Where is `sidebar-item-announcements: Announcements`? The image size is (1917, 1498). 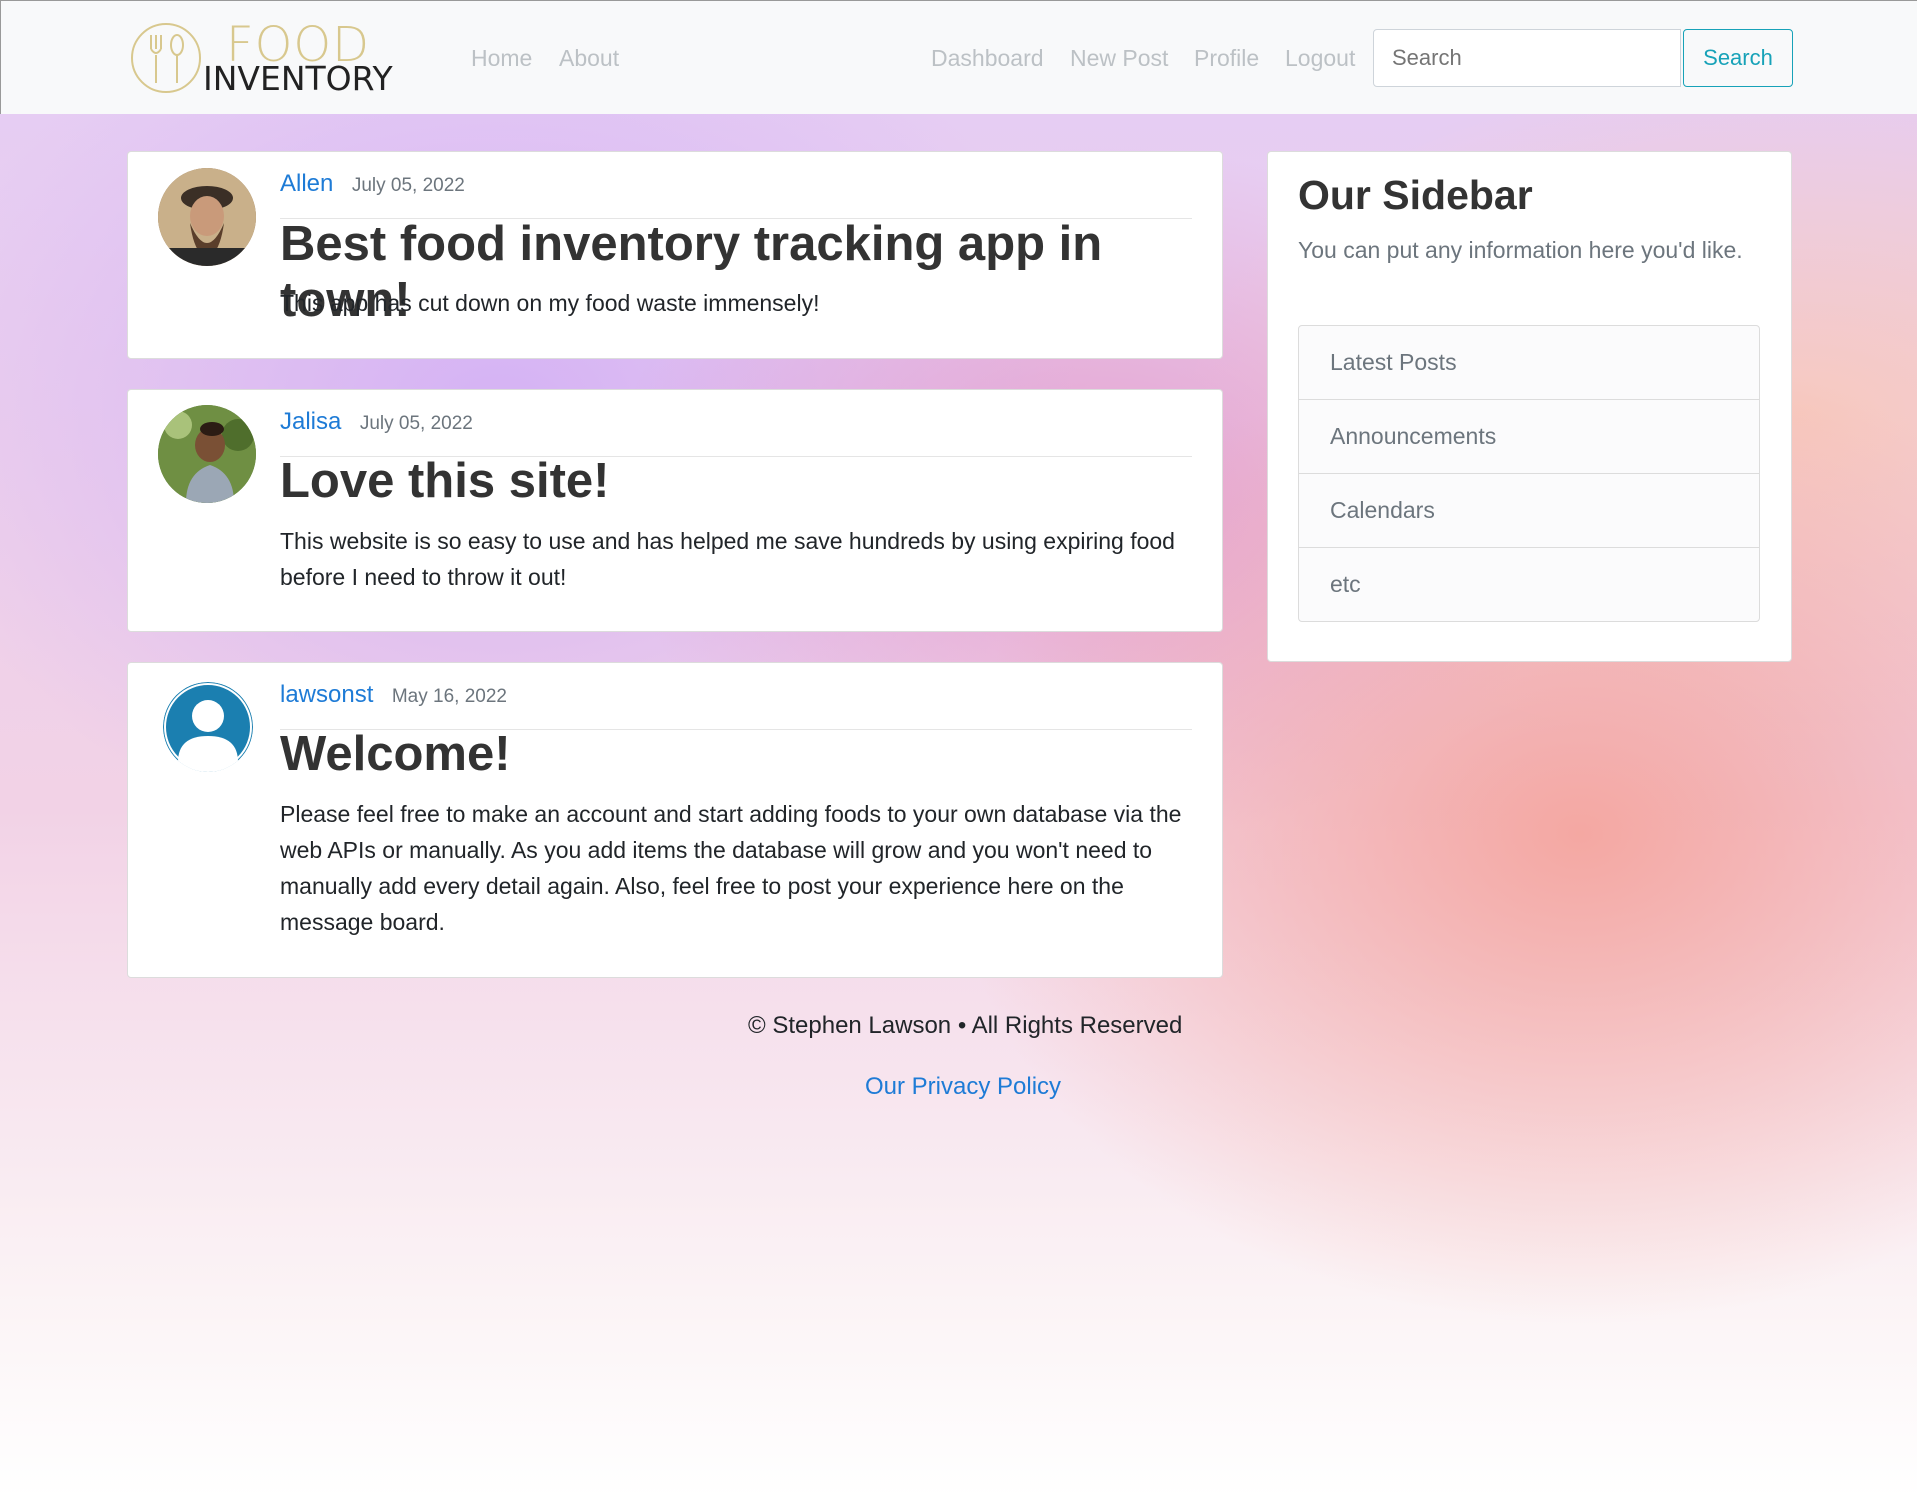
sidebar-item-announcements: Announcements is located at coordinates (1529, 437).